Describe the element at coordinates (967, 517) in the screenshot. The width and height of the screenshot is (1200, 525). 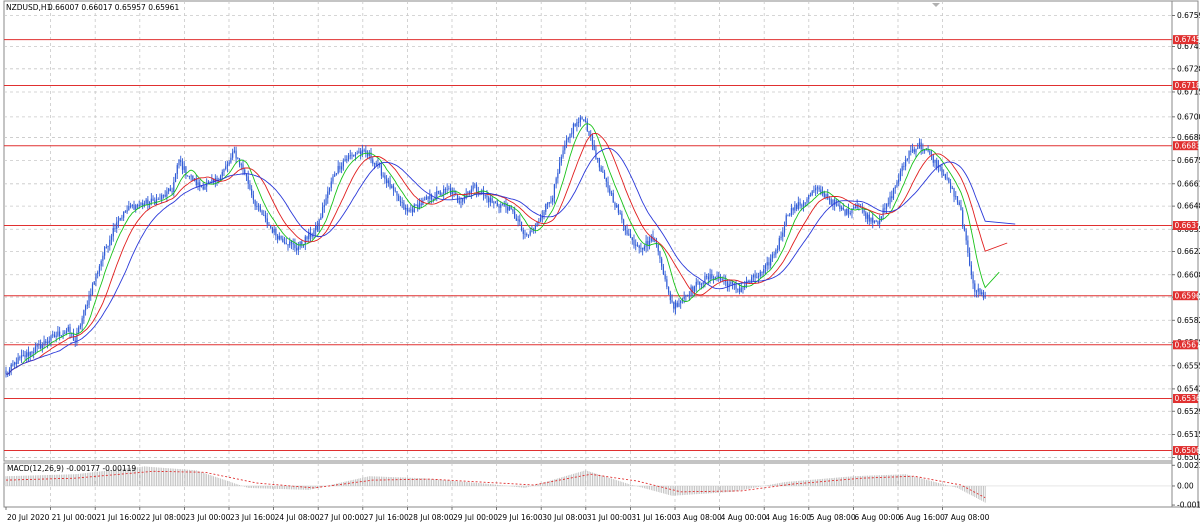
I see `time-tick-label: 7 Aug 08:00` at that location.